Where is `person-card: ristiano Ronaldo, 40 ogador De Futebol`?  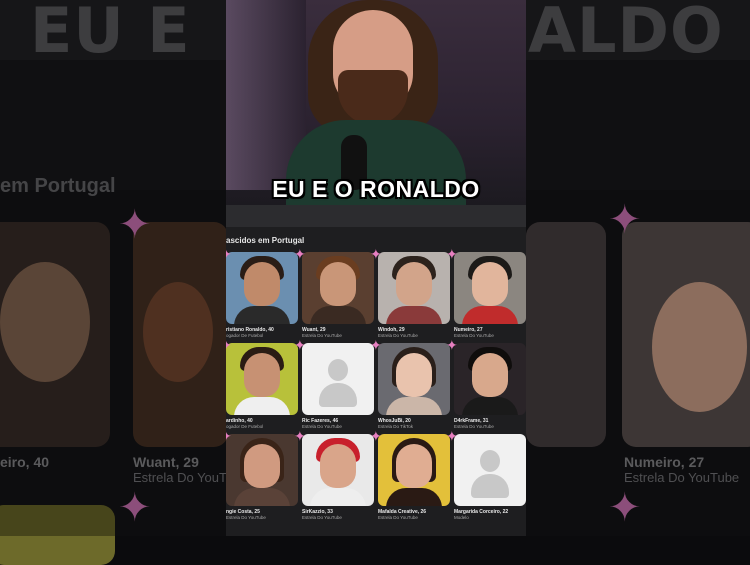
person-card: ristiano Ronaldo, 40 ogador De Futebol is located at coordinates (262, 295).